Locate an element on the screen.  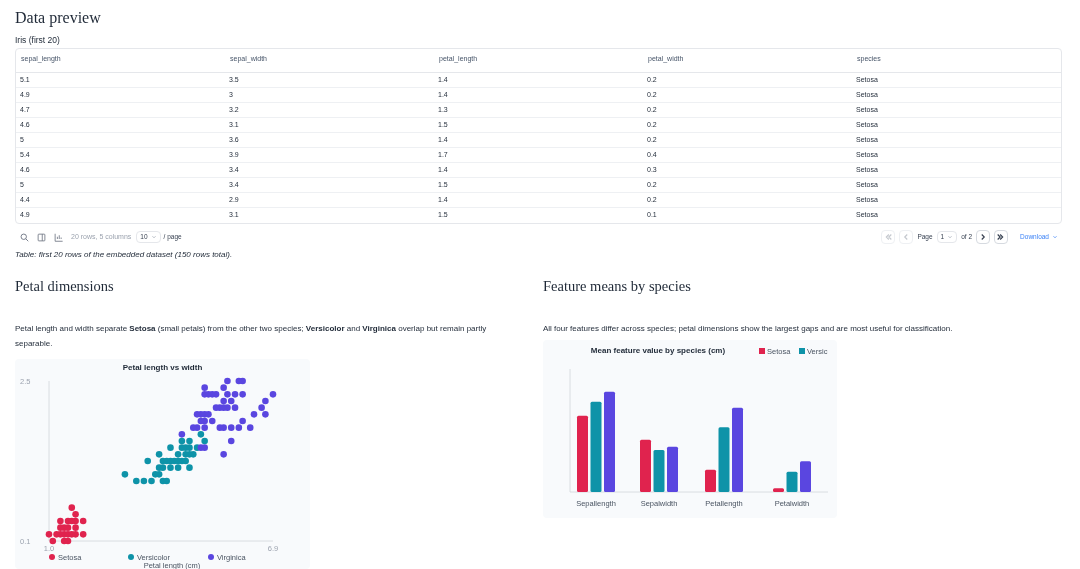
section-heading: Feature means by species is located at coordinates (617, 286).